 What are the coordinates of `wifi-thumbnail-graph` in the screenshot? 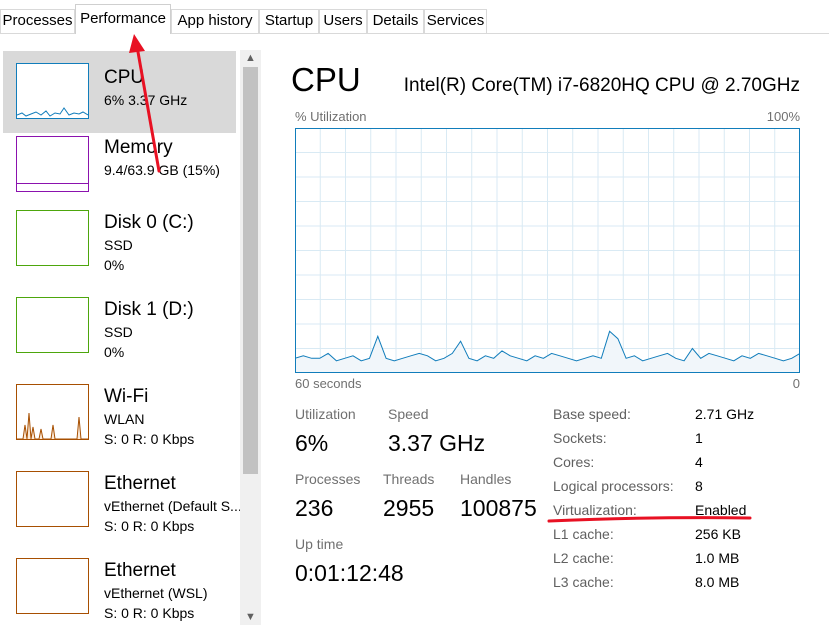 It's located at (52, 412).